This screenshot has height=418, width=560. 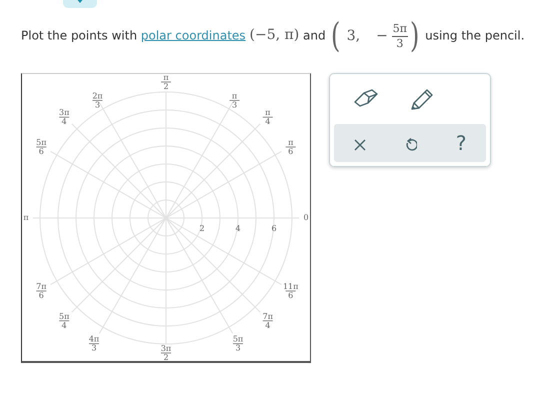 What do you see at coordinates (41, 147) in the screenshot?
I see `angle-label: 5π 6` at bounding box center [41, 147].